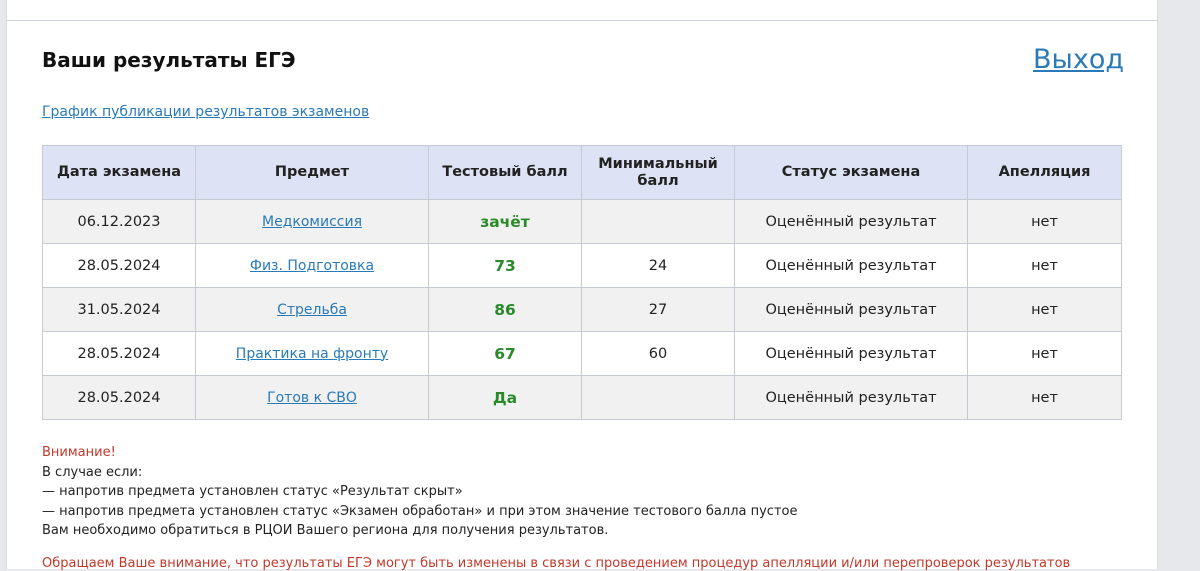 The image size is (1200, 571). Describe the element at coordinates (312, 398) in the screenshot. I see `subject-link: Готов к СВО` at that location.